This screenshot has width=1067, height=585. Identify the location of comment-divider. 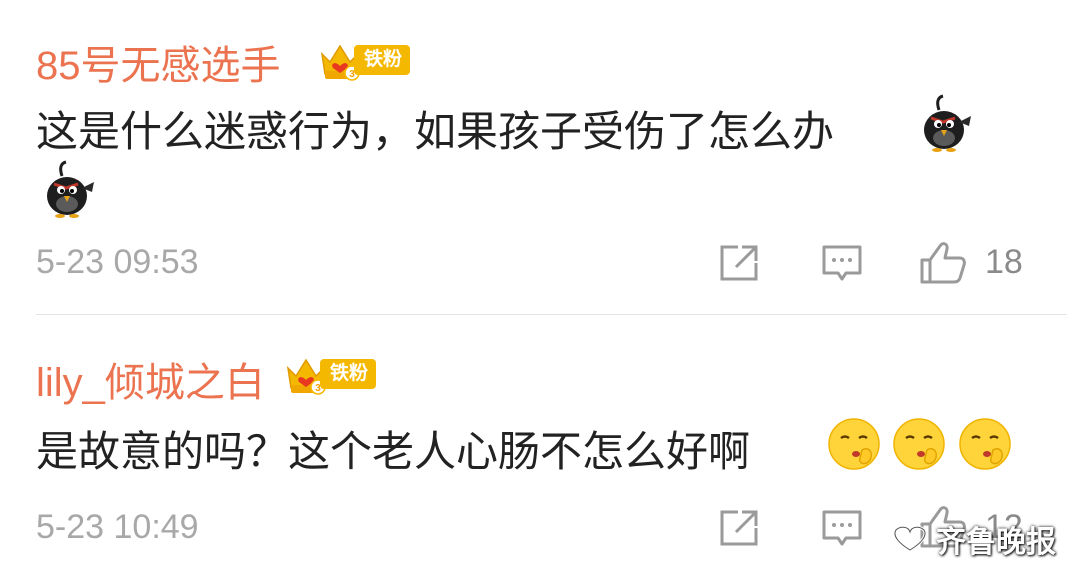
(551, 314).